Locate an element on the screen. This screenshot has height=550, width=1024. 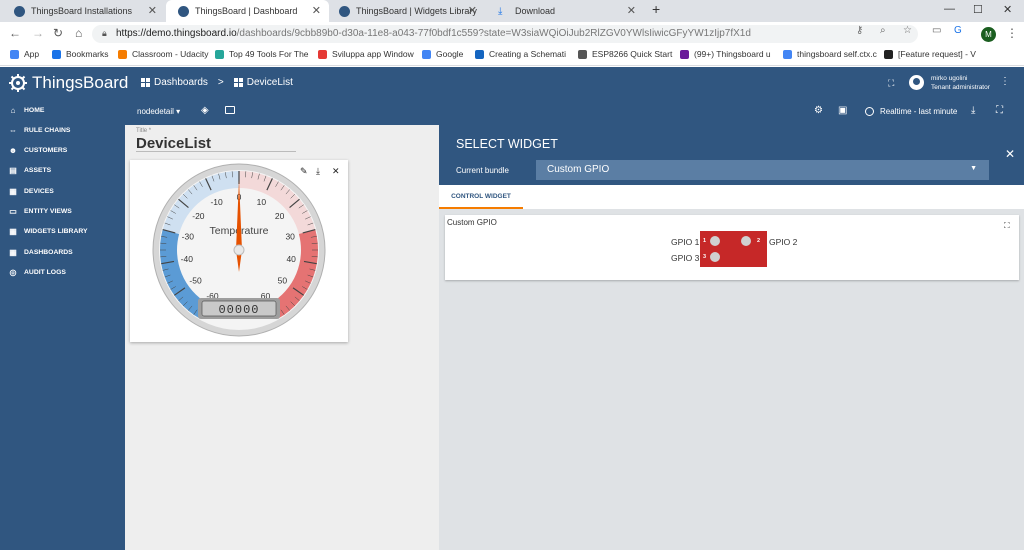
close-window-icon: ✕ is located at coordinates (1007, 9).